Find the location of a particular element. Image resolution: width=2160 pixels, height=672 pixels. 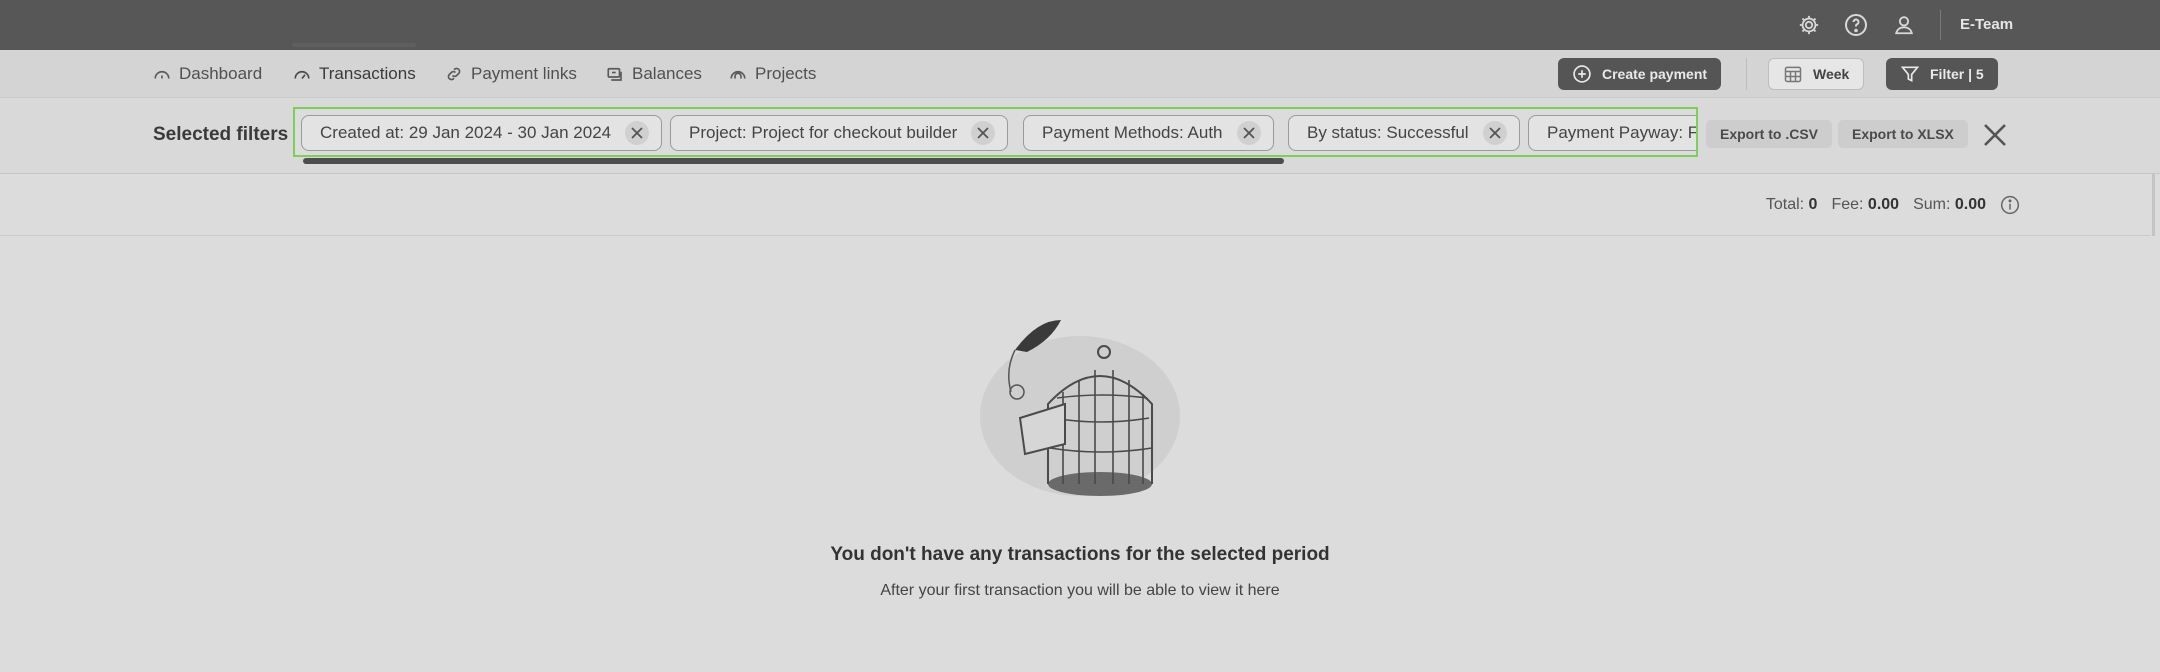

nav-label-transactions: Transactions is located at coordinates (367, 73).